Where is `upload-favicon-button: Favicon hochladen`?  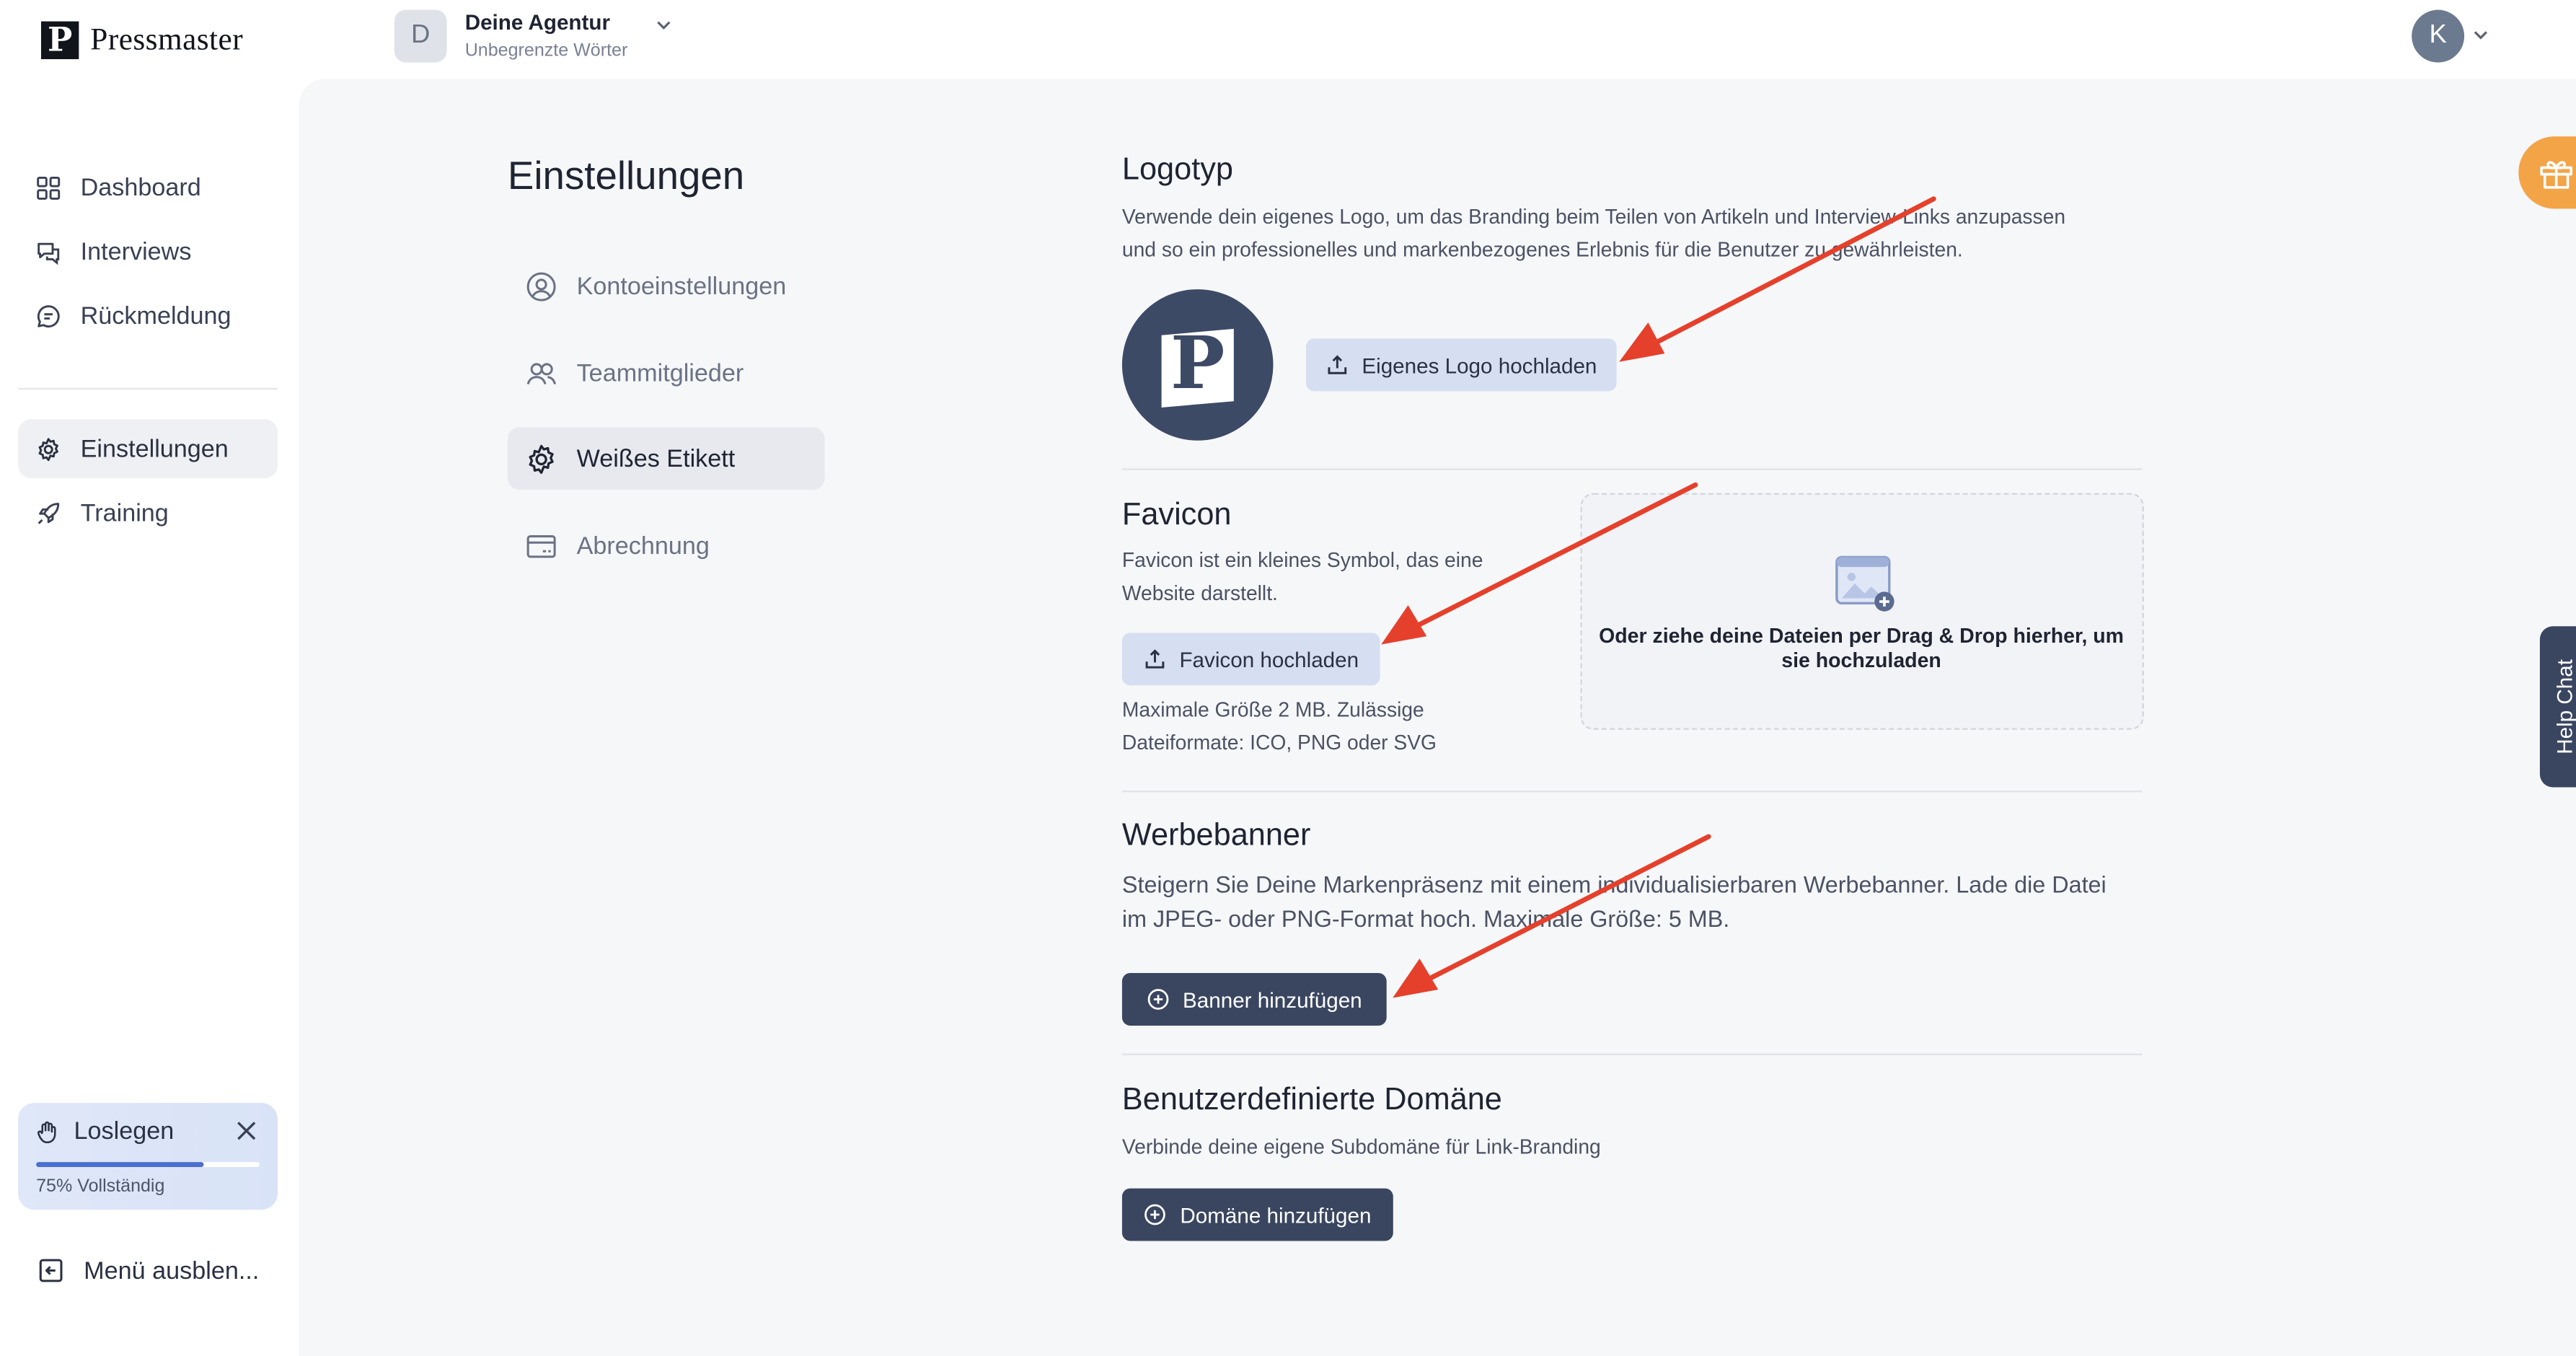
upload-favicon-button: Favicon hochladen is located at coordinates (1250, 659).